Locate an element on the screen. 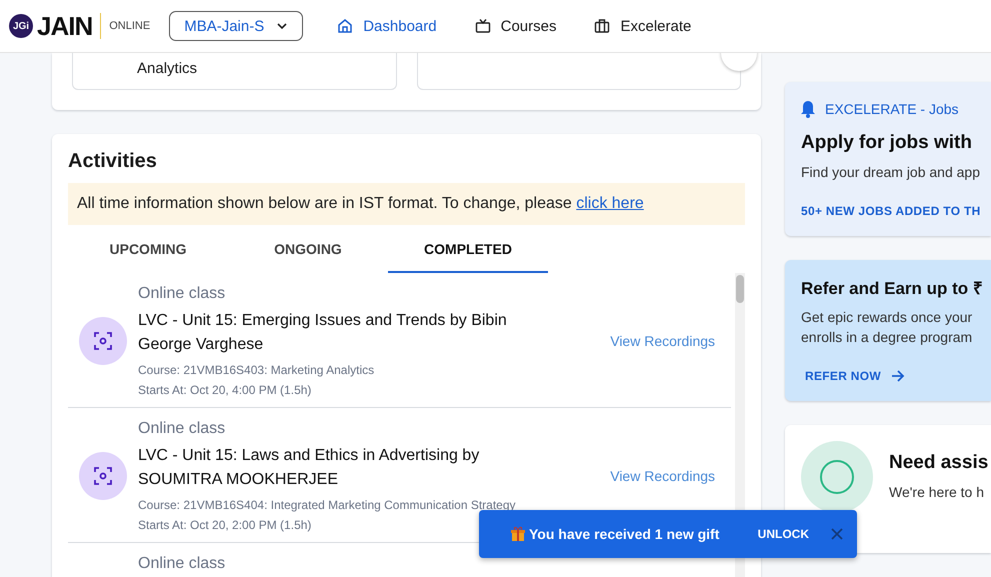 Image resolution: width=991 pixels, height=577 pixels. unlock-button: UNLOCK is located at coordinates (783, 534).